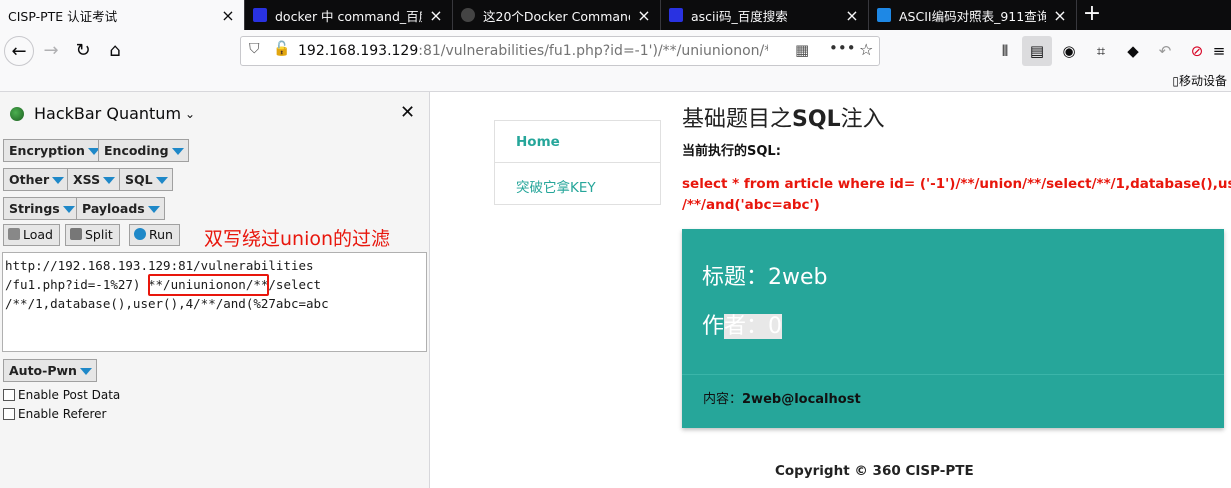 This screenshot has height=488, width=1231. What do you see at coordinates (83, 51) in the screenshot?
I see `reload-icon: ↻` at bounding box center [83, 51].